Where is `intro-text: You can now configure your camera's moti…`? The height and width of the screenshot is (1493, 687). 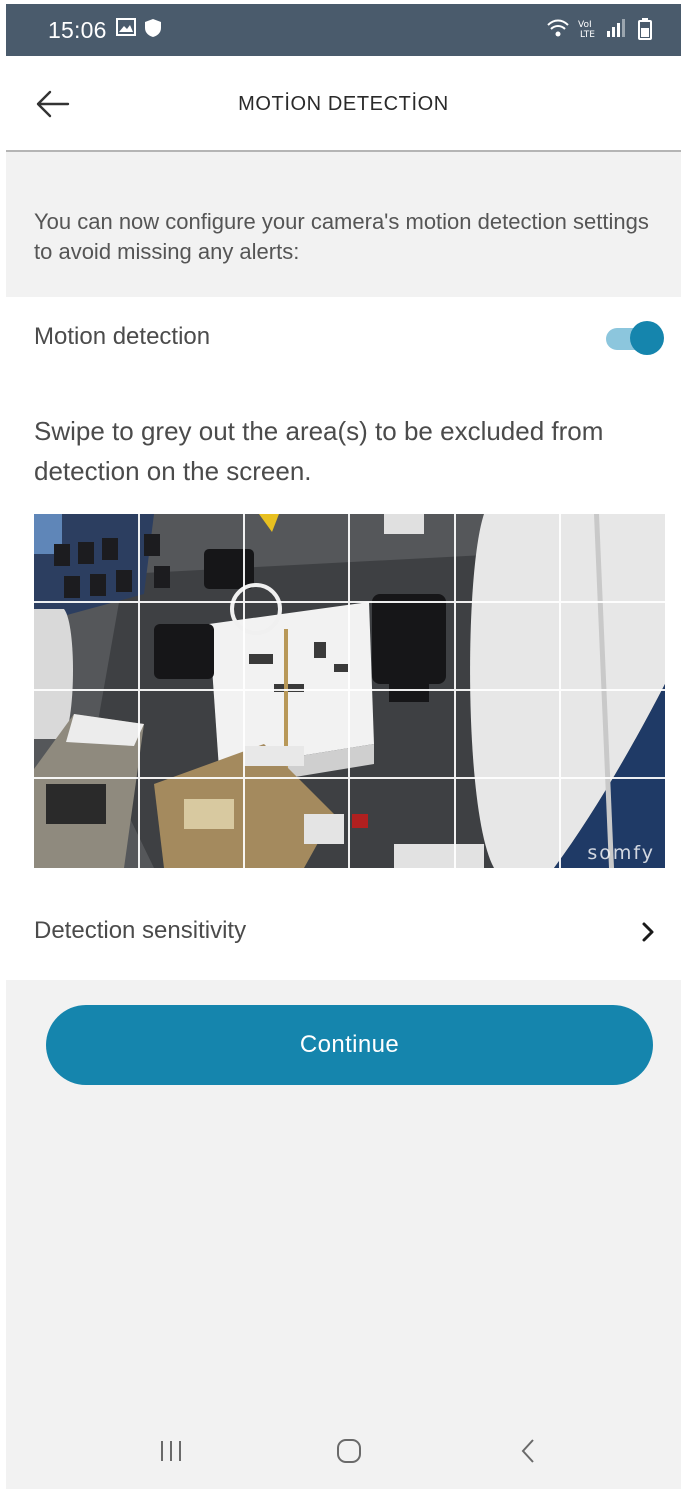
intro-text: You can now configure your camera's moti… is located at coordinates (341, 236).